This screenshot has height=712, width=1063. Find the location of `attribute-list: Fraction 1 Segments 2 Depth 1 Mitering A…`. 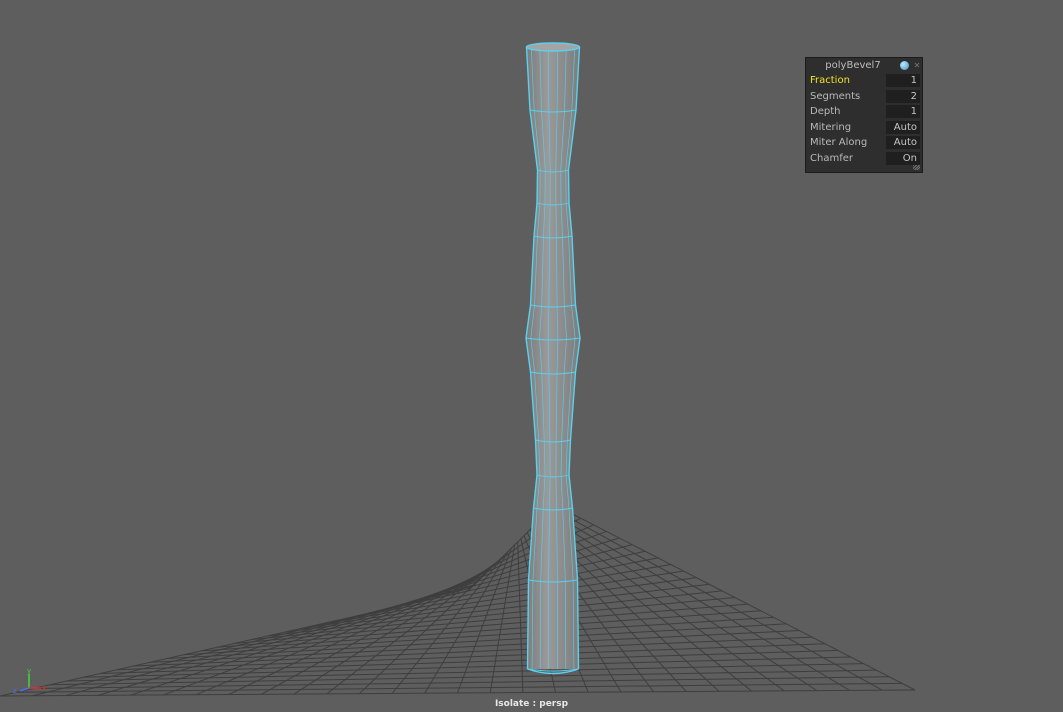

attribute-list: Fraction 1 Segments 2 Depth 1 Mitering A… is located at coordinates (864, 119).